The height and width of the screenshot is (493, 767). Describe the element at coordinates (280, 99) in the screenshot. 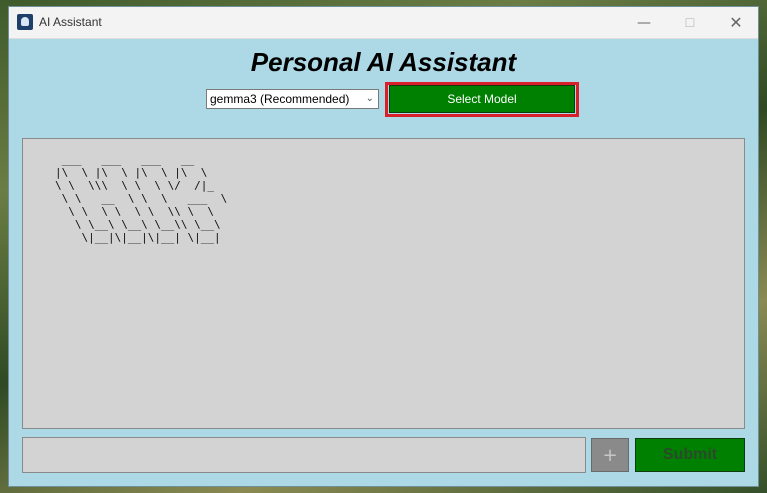

I see `model-dropdown-value: gemma3 (Recommended)` at that location.